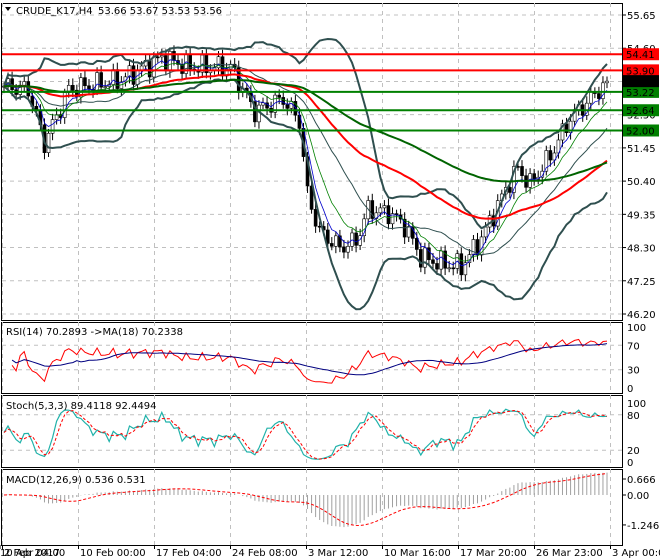 This screenshot has width=660, height=560. Describe the element at coordinates (630, 463) in the screenshot. I see `stoch-tick: 0` at that location.